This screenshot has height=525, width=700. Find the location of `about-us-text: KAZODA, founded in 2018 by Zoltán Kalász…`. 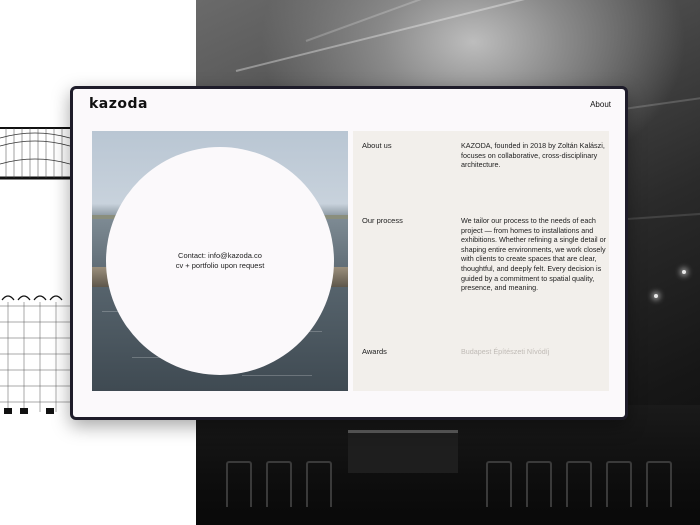

about-us-text: KAZODA, founded in 2018 by Zoltán Kalász… is located at coordinates (533, 155).